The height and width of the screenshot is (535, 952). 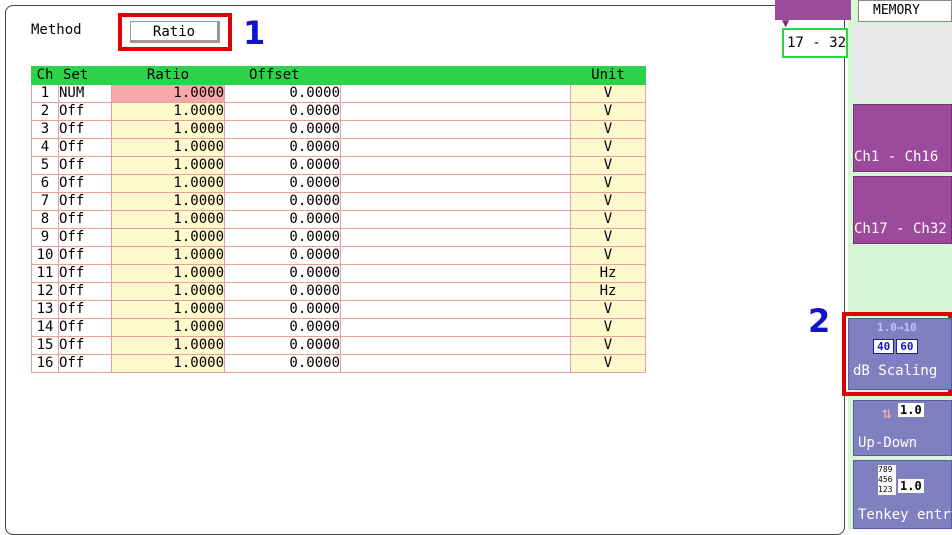 I want to click on channel-cell: 15, so click(x=45, y=345).